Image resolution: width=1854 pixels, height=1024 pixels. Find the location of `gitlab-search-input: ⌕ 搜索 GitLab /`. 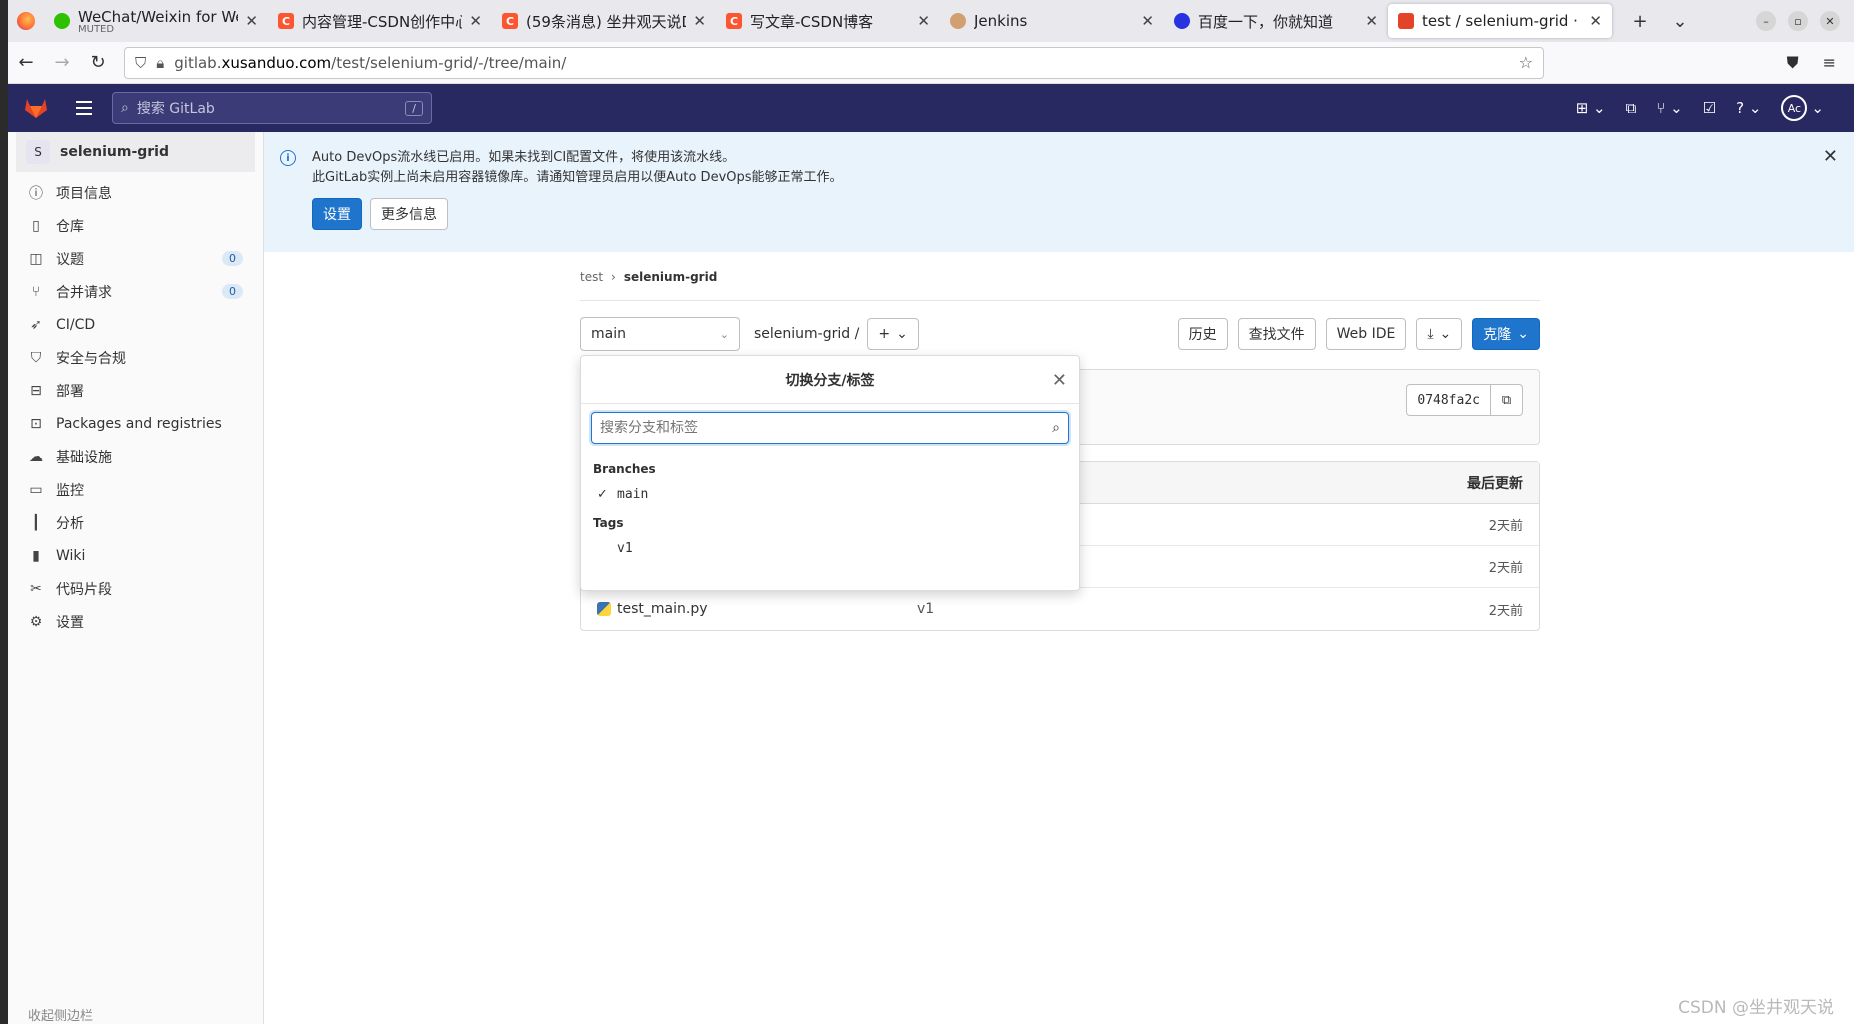

gitlab-search-input: ⌕ 搜索 GitLab / is located at coordinates (272, 108).